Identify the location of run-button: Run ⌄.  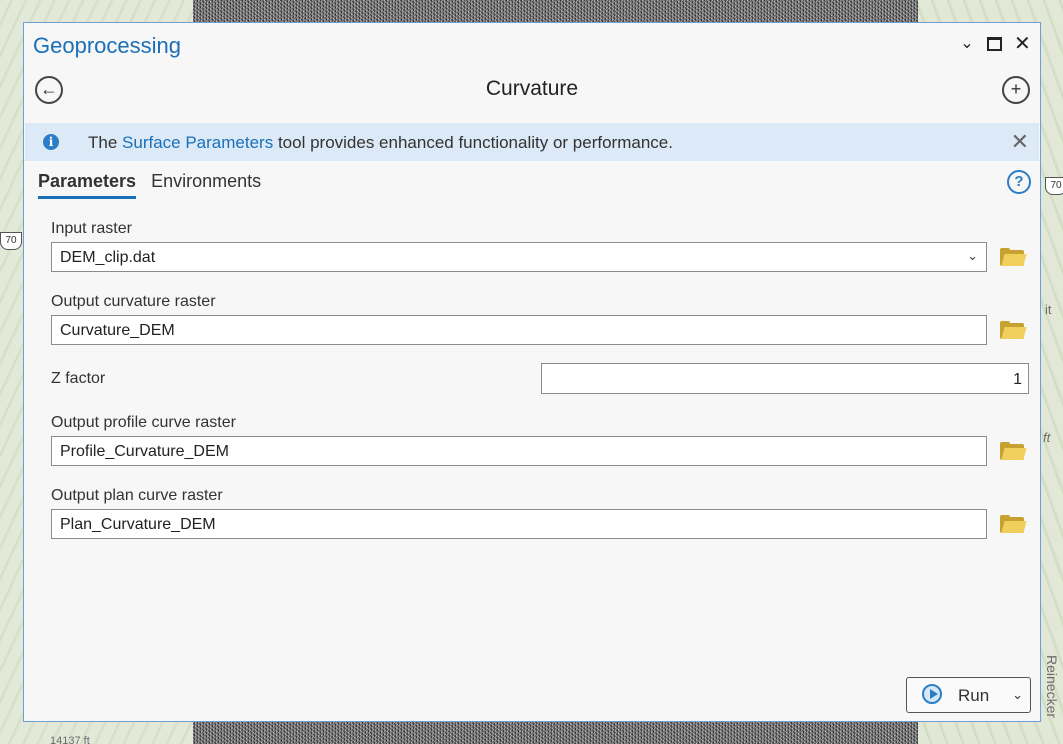
(968, 695).